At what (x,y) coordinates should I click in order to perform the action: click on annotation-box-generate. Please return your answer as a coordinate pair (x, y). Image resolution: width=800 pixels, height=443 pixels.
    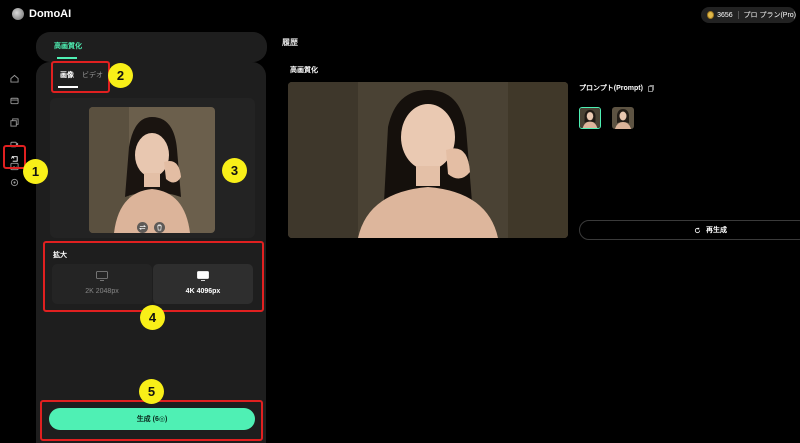
    Looking at the image, I should click on (151, 420).